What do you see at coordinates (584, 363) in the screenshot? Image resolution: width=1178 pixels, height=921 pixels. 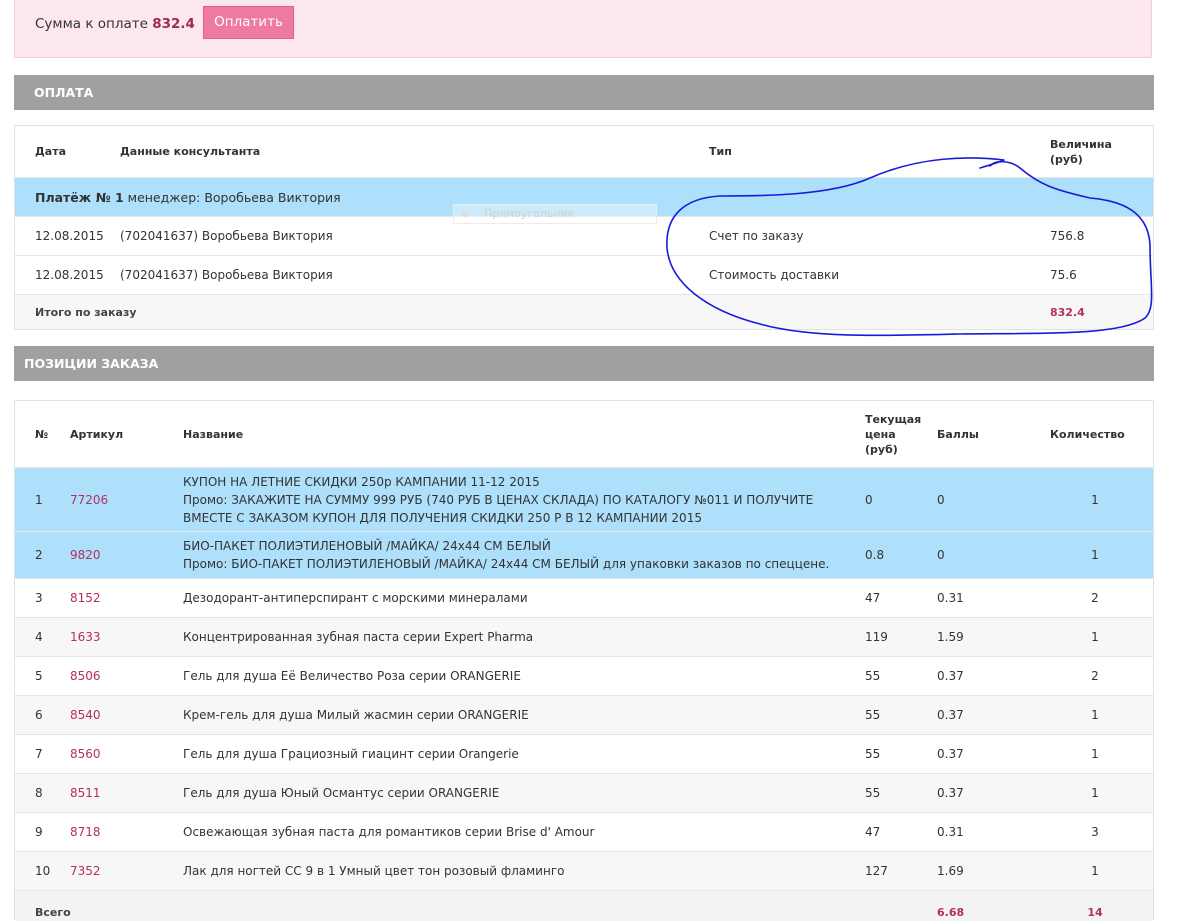 I see `order-items-section-header: ПОЗИЦИИ ЗАКАЗА` at bounding box center [584, 363].